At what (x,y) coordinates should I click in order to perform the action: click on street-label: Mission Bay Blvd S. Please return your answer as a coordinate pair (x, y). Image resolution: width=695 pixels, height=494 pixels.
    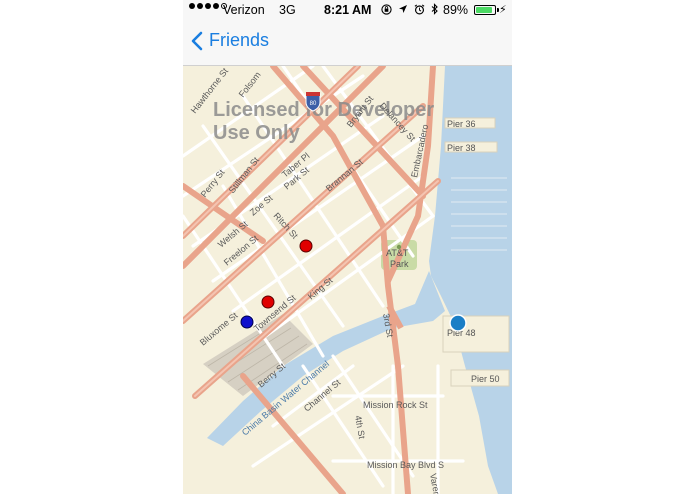
    Looking at the image, I should click on (405, 465).